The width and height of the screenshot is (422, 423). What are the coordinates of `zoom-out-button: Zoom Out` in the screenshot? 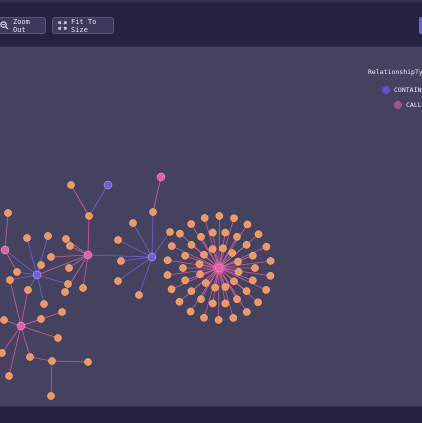 It's located at (23, 25).